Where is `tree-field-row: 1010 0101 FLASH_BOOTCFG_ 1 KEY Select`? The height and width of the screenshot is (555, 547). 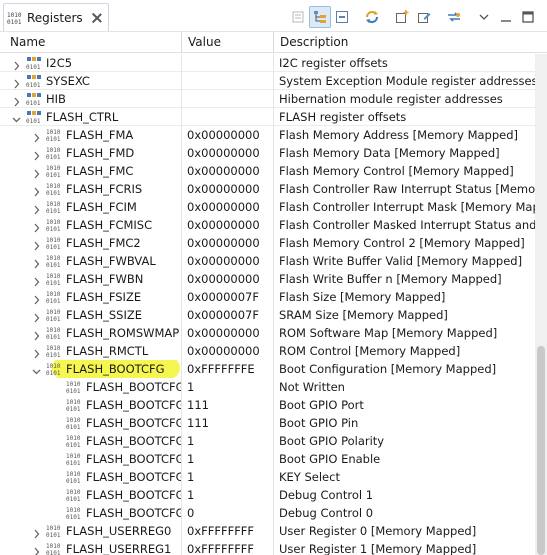
tree-field-row: 1010 0101 FLASH_BOOTCFG_ 1 KEY Select is located at coordinates (267, 477).